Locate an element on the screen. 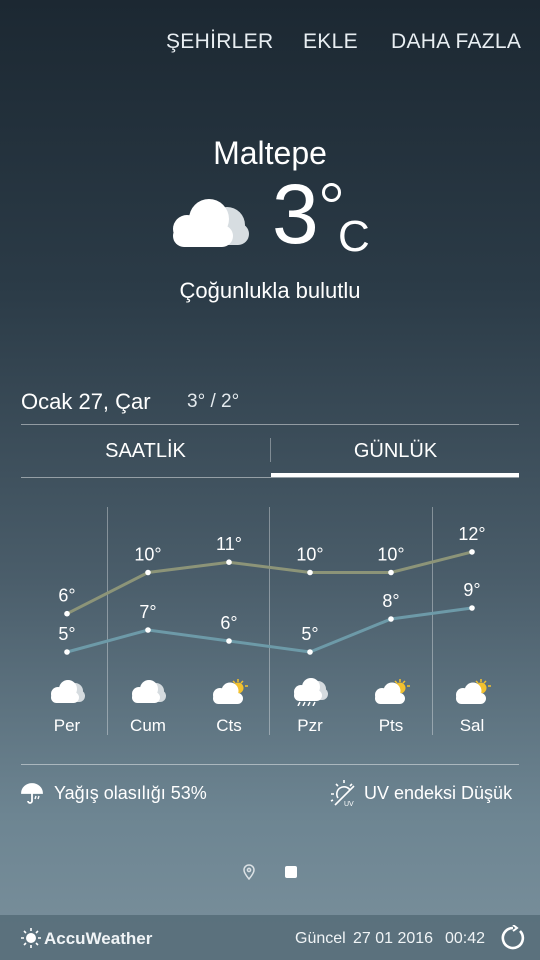 The width and height of the screenshot is (540, 960). updated-date: 27 01 2016 is located at coordinates (393, 938).